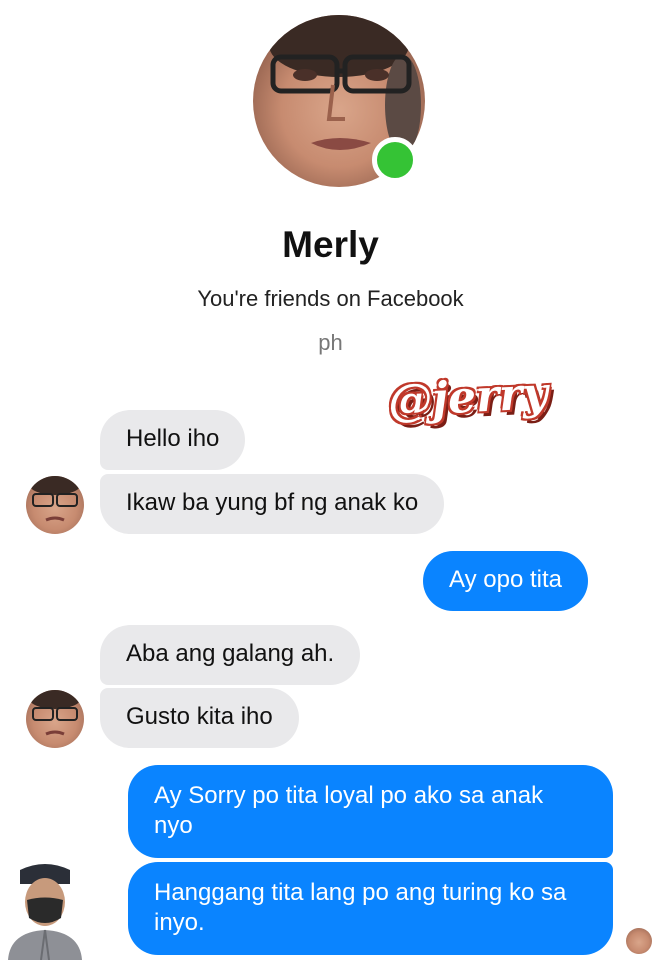 The image size is (661, 965). I want to click on contact-location: ph, so click(330, 342).